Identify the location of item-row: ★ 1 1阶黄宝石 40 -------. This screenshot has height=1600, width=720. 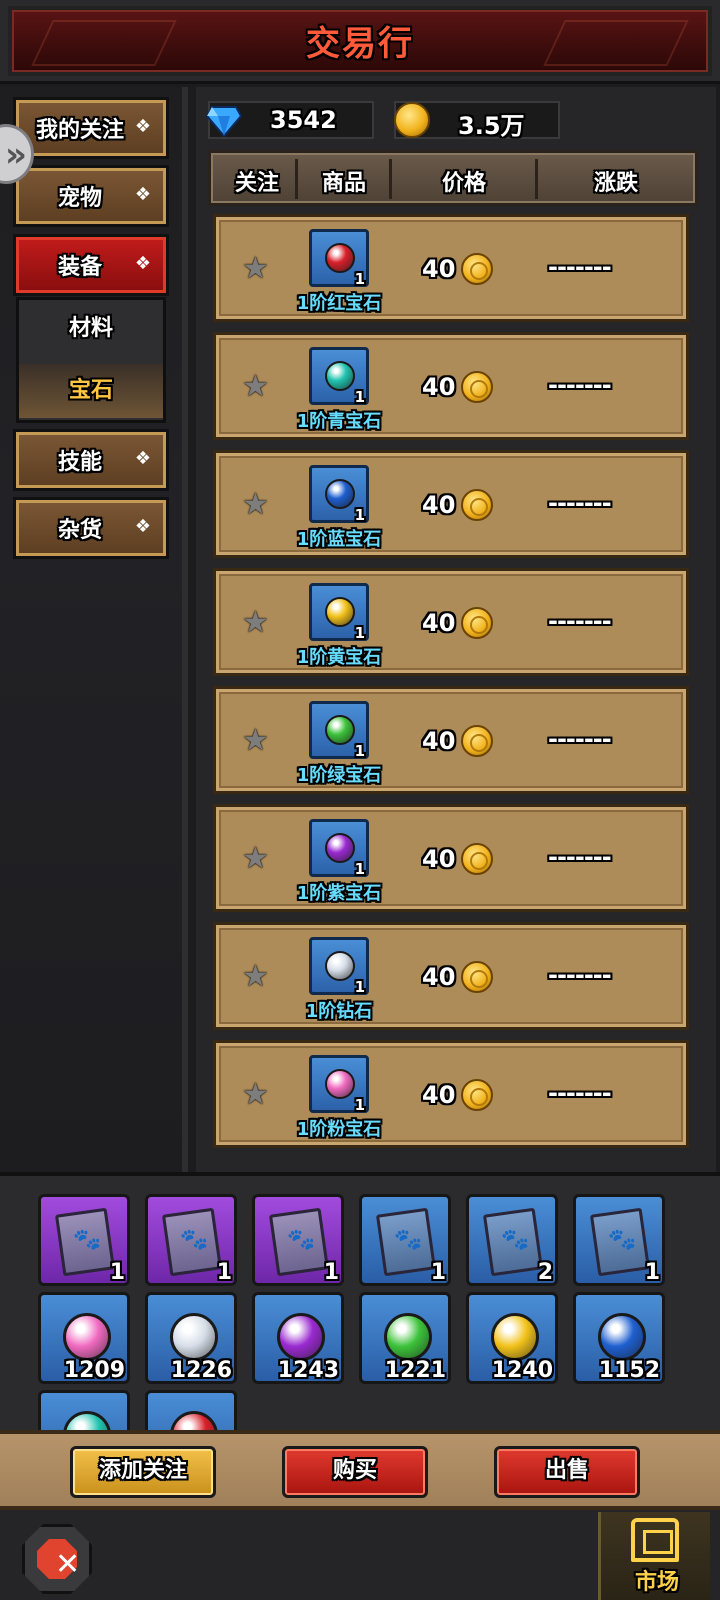
(451, 622).